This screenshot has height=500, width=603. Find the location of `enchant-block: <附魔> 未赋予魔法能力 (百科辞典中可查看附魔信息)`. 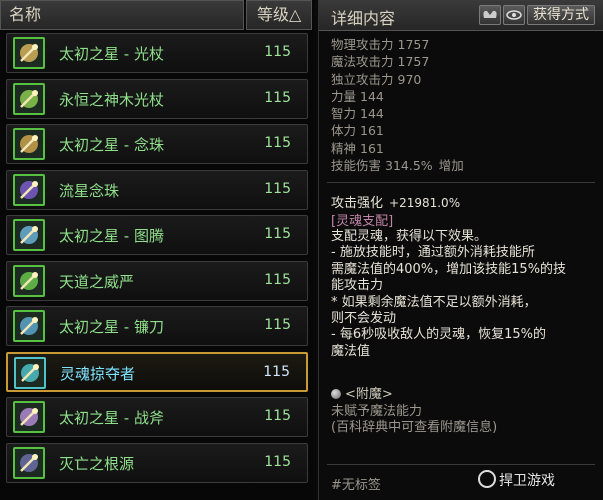

enchant-block: <附魔> 未赋予魔法能力 (百科辞典中可查看附魔信息) is located at coordinates (414, 411).